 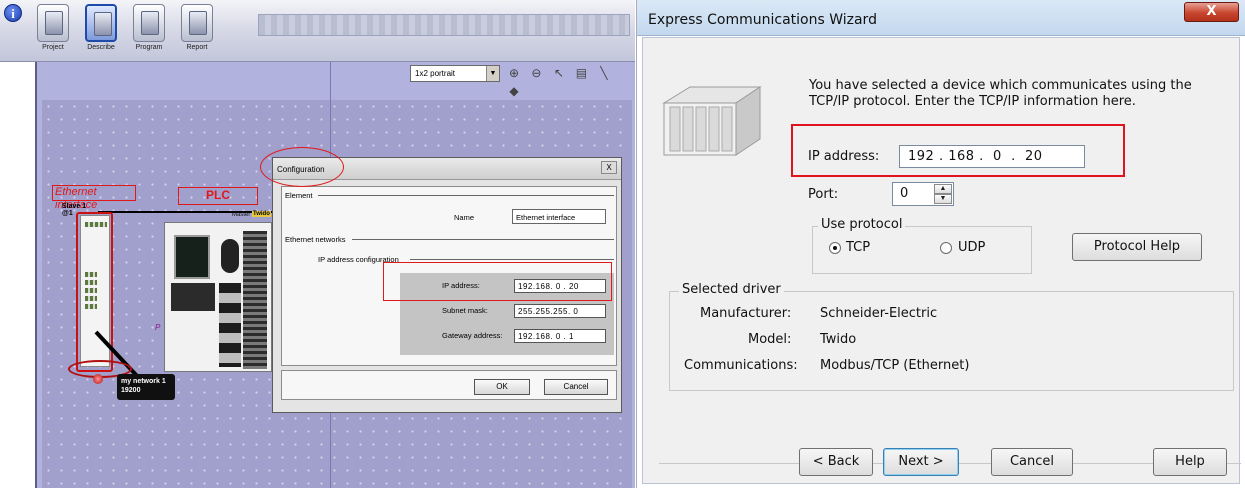 What do you see at coordinates (465, 310) in the screenshot?
I see `subnet-mask-label: Subnet mask:` at bounding box center [465, 310].